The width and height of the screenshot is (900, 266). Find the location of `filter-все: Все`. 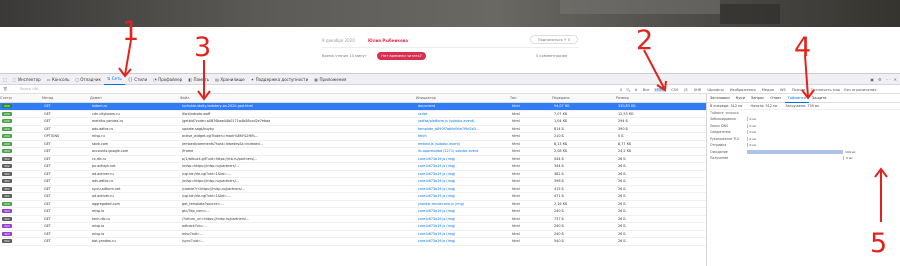

filter-все: Все is located at coordinates (646, 90).